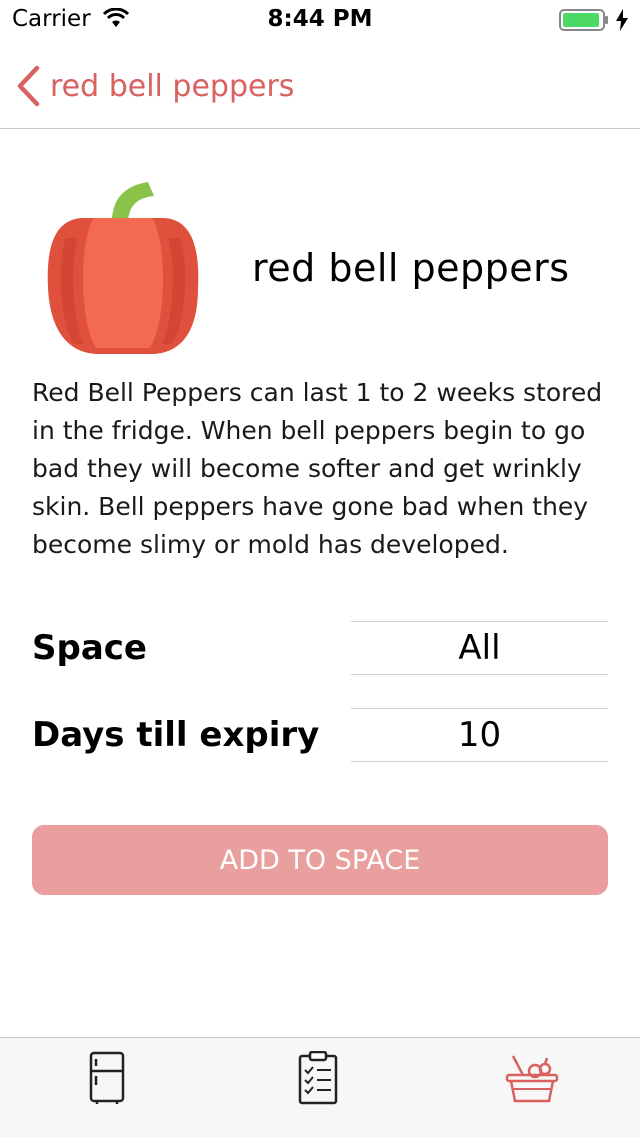  What do you see at coordinates (176, 735) in the screenshot?
I see `expiry-label: Days till expiry` at bounding box center [176, 735].